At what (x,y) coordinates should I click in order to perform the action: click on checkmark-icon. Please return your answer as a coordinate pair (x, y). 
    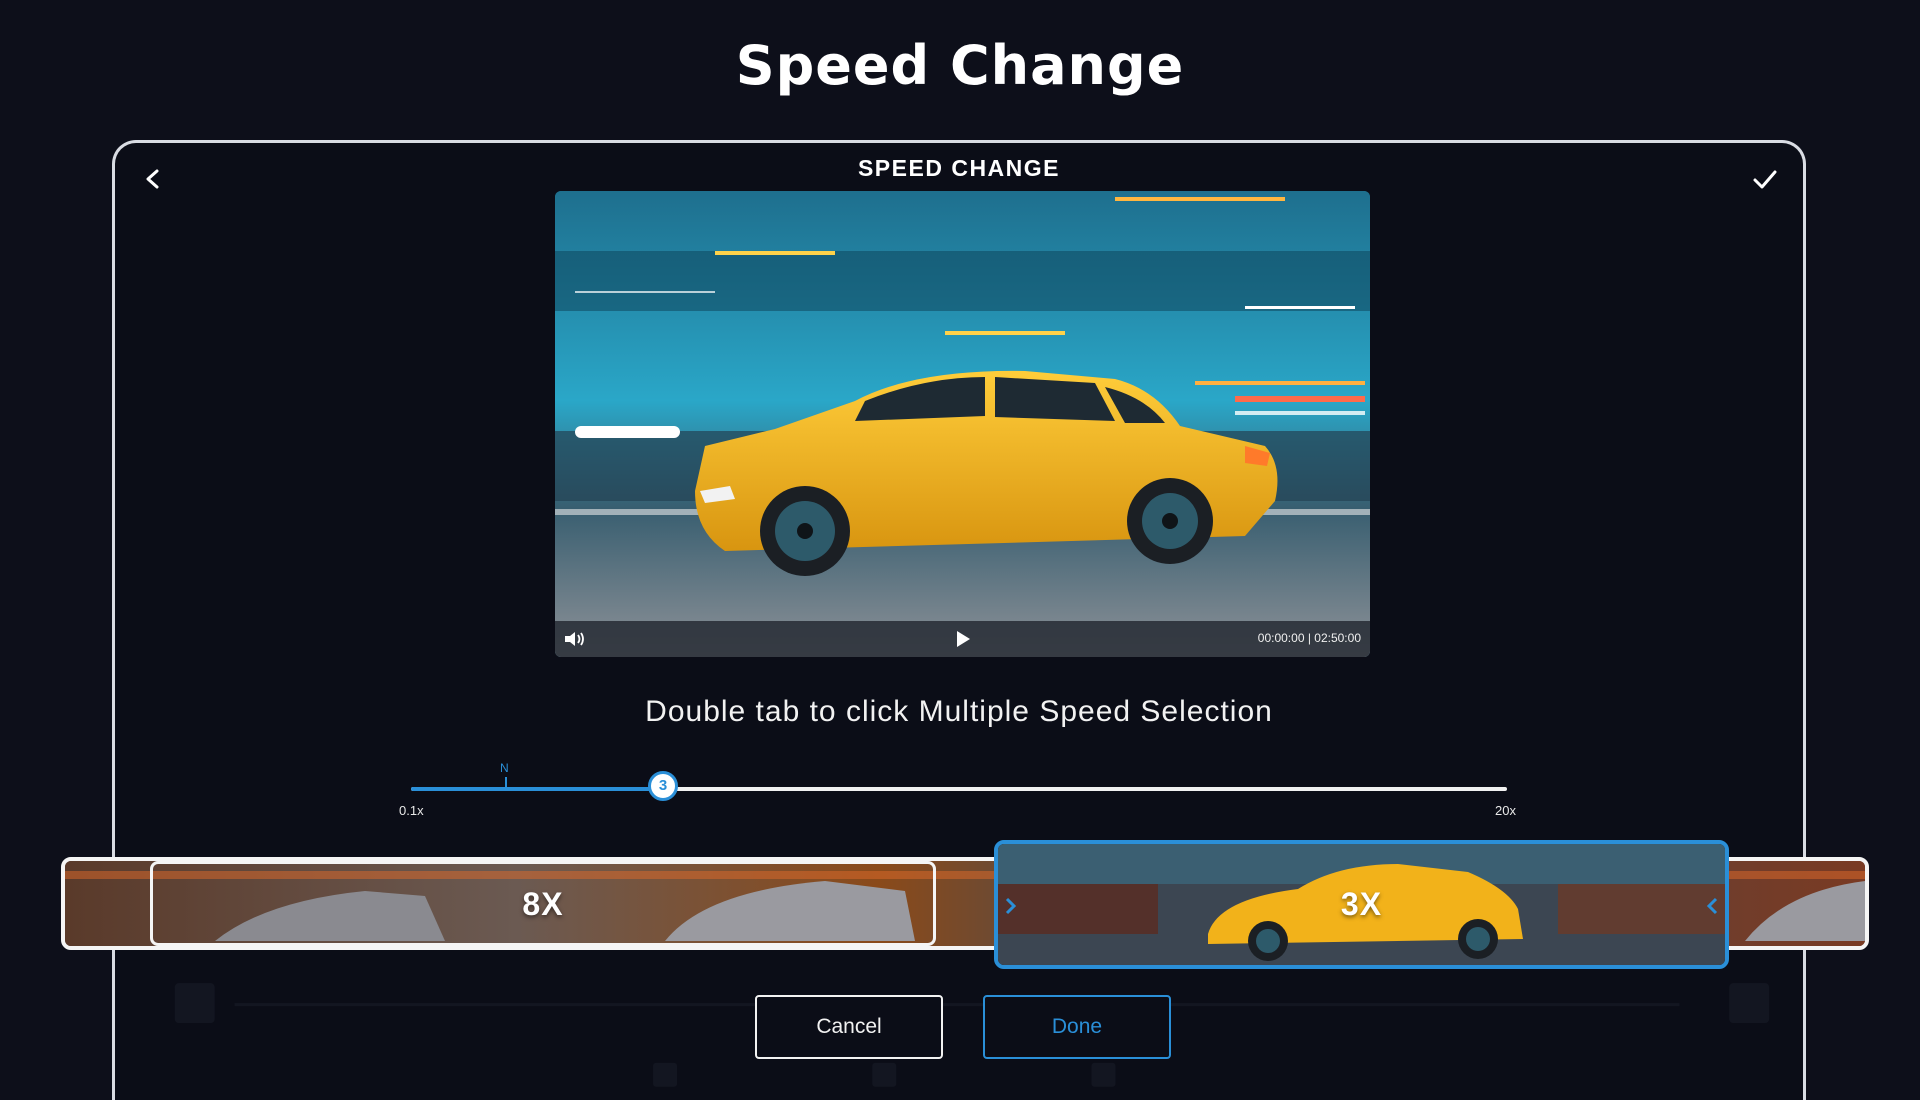
    Looking at the image, I should click on (1765, 179).